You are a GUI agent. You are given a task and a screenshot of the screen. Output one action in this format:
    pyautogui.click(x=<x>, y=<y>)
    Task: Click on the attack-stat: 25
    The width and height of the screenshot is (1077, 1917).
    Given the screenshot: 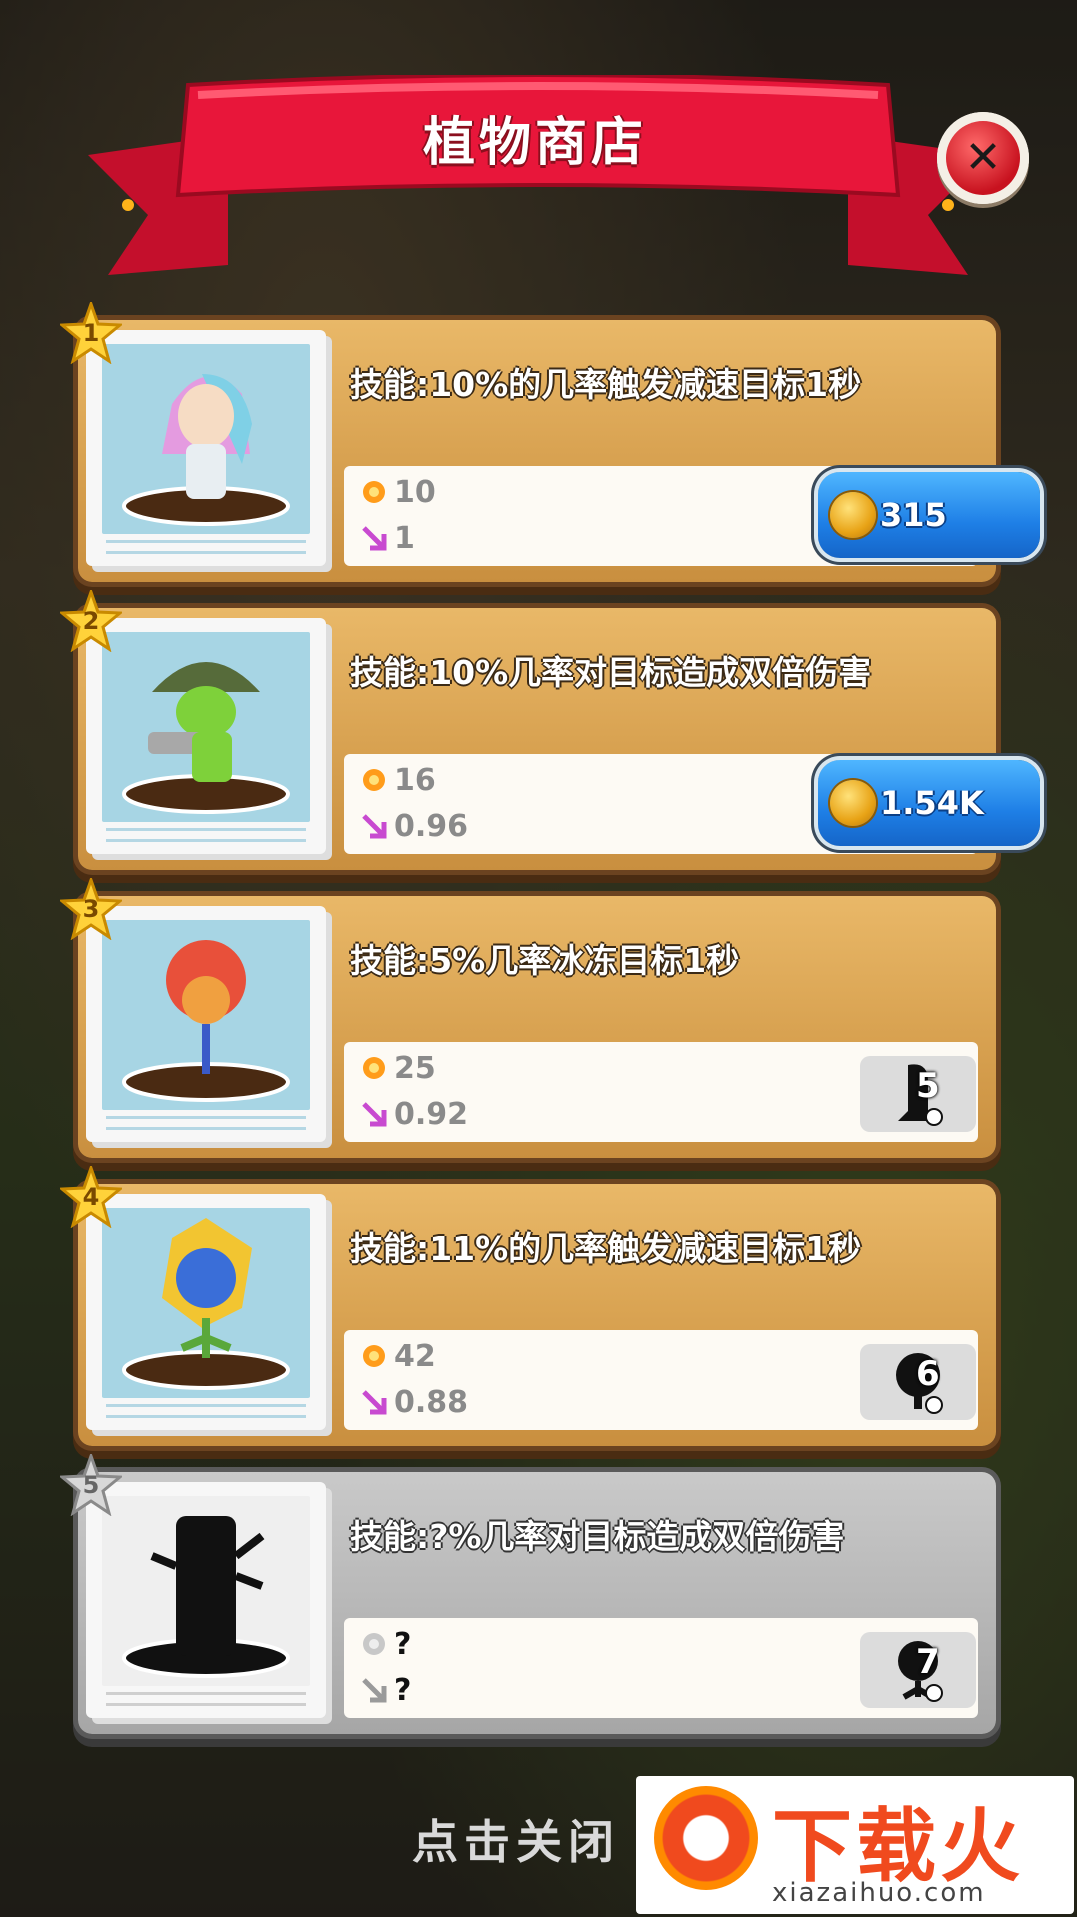 What is the action you would take?
    pyautogui.click(x=398, y=1068)
    